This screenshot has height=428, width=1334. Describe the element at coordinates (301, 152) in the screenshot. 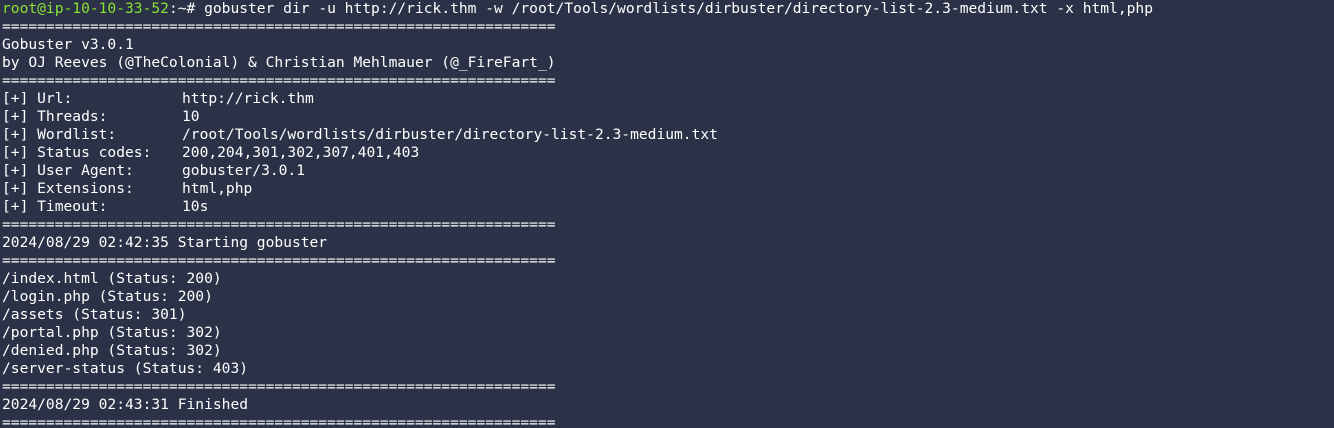

I see `config-value: 200,204,301,302,307,401,403` at that location.